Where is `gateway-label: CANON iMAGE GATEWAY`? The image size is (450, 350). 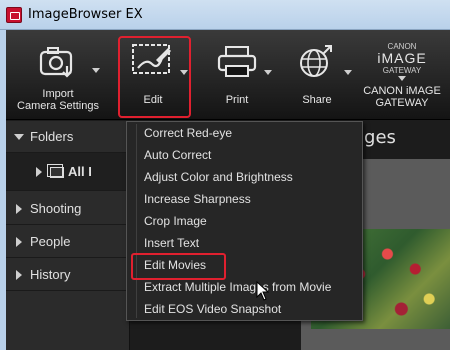 gateway-label: CANON iMAGE GATEWAY is located at coordinates (402, 97).